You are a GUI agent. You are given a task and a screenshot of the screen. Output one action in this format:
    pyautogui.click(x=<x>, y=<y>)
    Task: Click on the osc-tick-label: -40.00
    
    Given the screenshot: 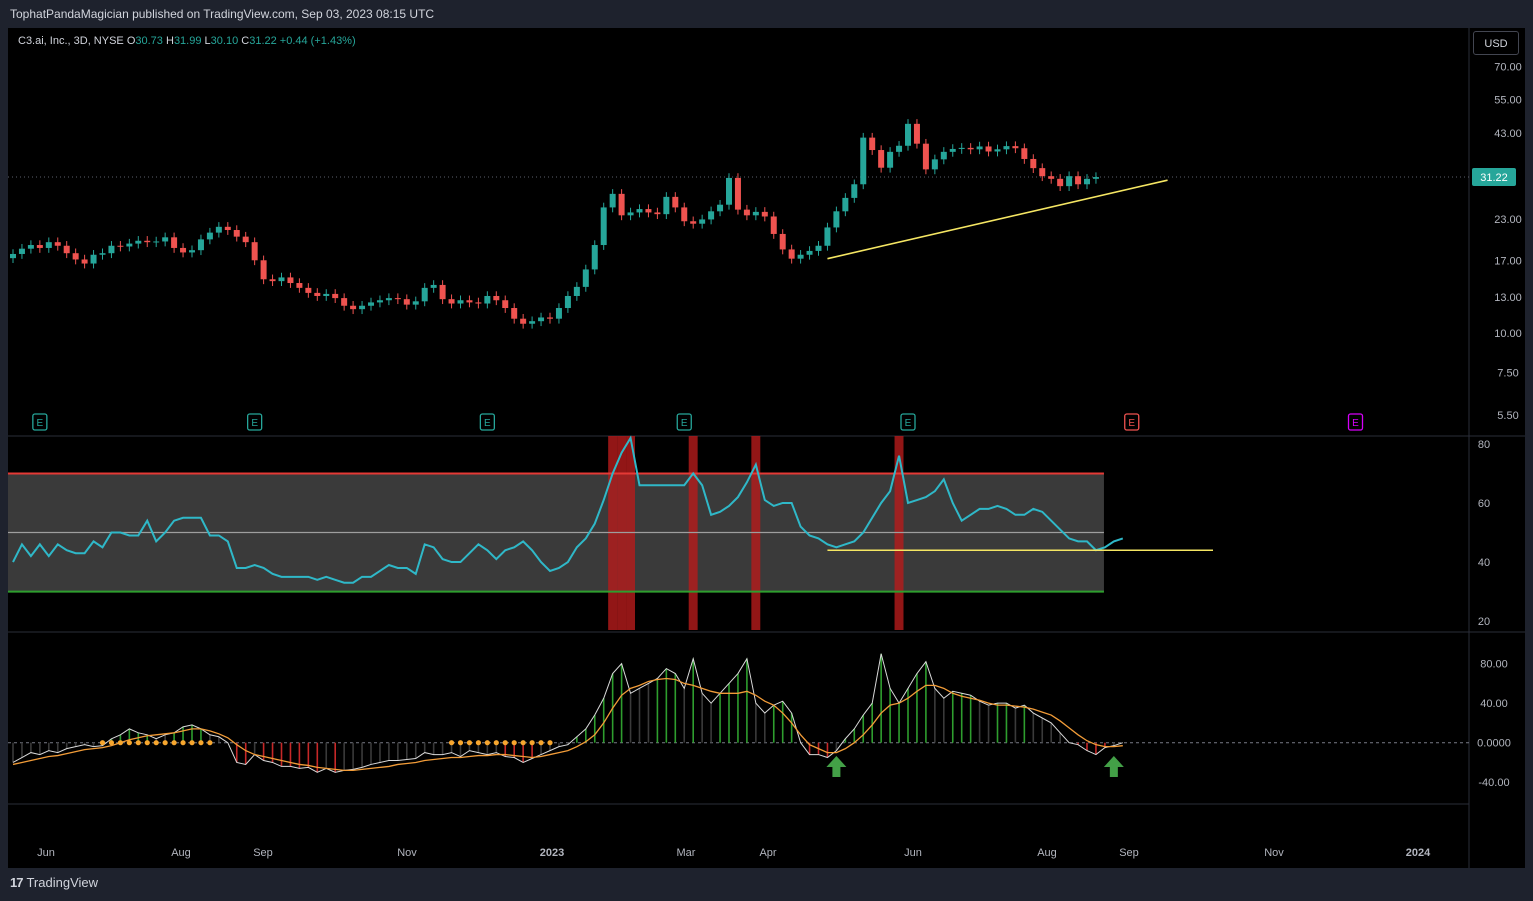 What is the action you would take?
    pyautogui.click(x=1493, y=783)
    